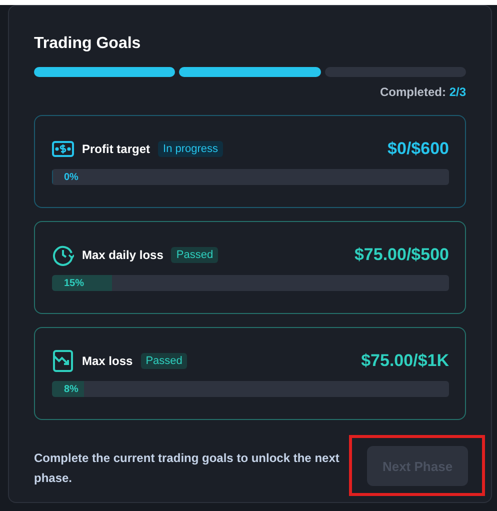 Image resolution: width=497 pixels, height=511 pixels. What do you see at coordinates (123, 255) in the screenshot?
I see `goal-name: Max daily loss` at bounding box center [123, 255].